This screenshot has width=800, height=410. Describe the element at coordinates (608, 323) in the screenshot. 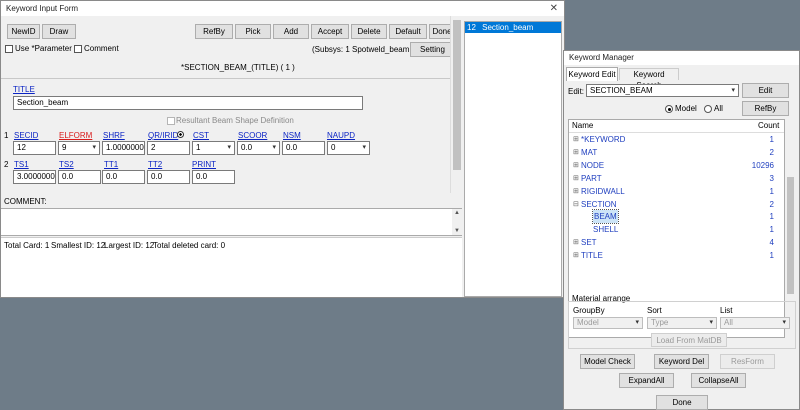

I see `groupby-select: Model ▾` at that location.